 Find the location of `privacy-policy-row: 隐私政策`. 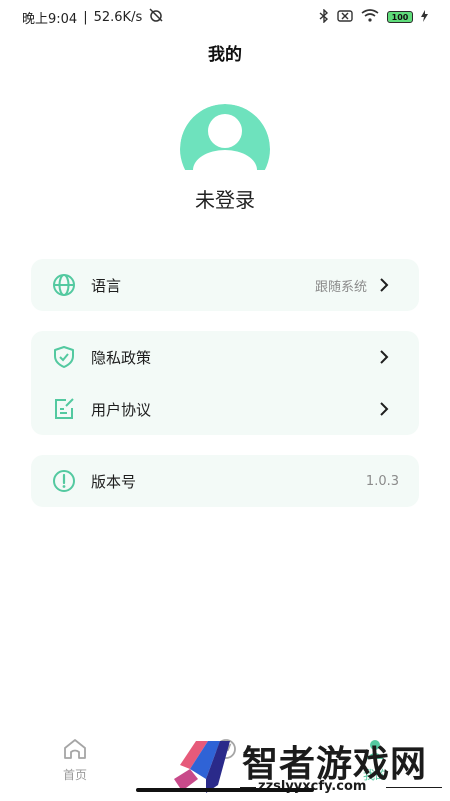

privacy-policy-row: 隐私政策 is located at coordinates (225, 357).